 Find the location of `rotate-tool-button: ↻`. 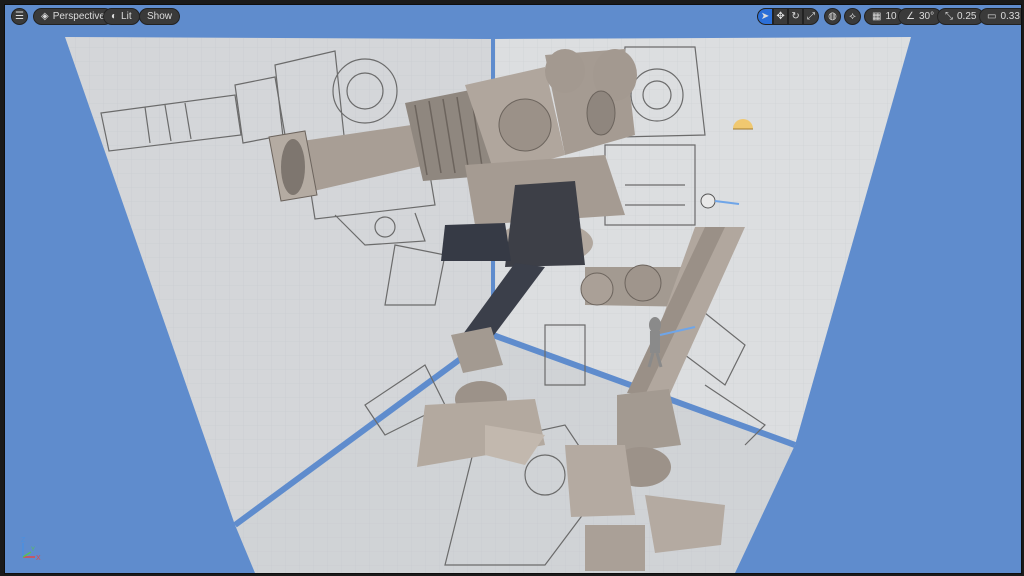

rotate-tool-button: ↻ is located at coordinates (795, 16).